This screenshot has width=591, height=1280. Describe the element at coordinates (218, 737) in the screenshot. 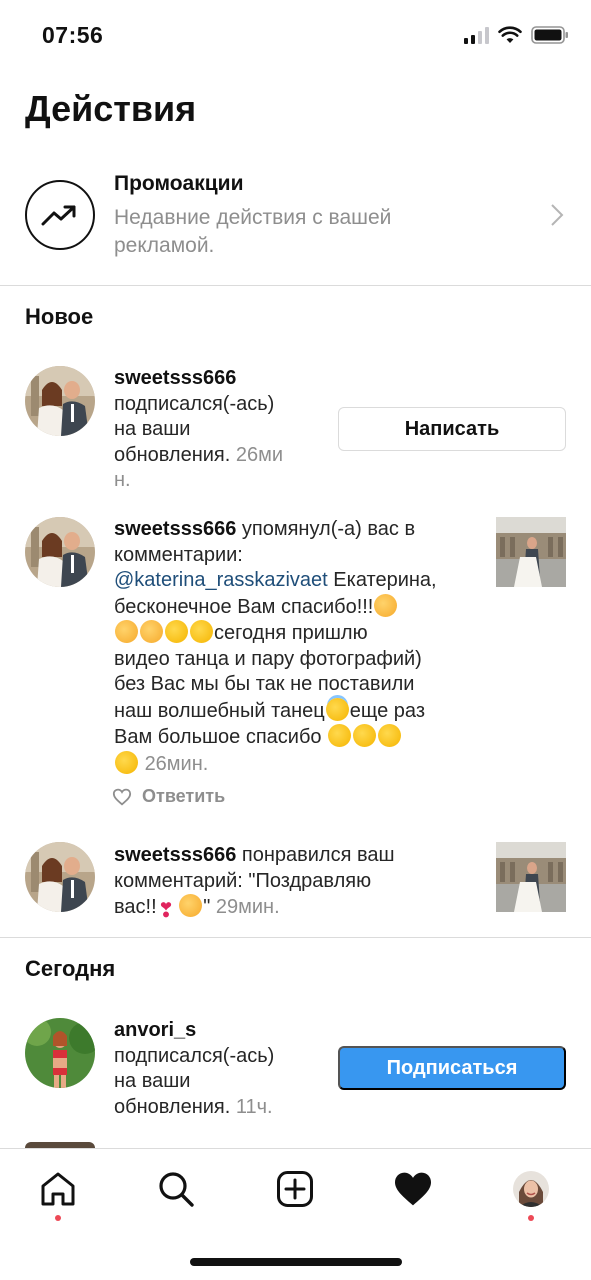

I see `notification-line: Вам большое спасибо` at that location.